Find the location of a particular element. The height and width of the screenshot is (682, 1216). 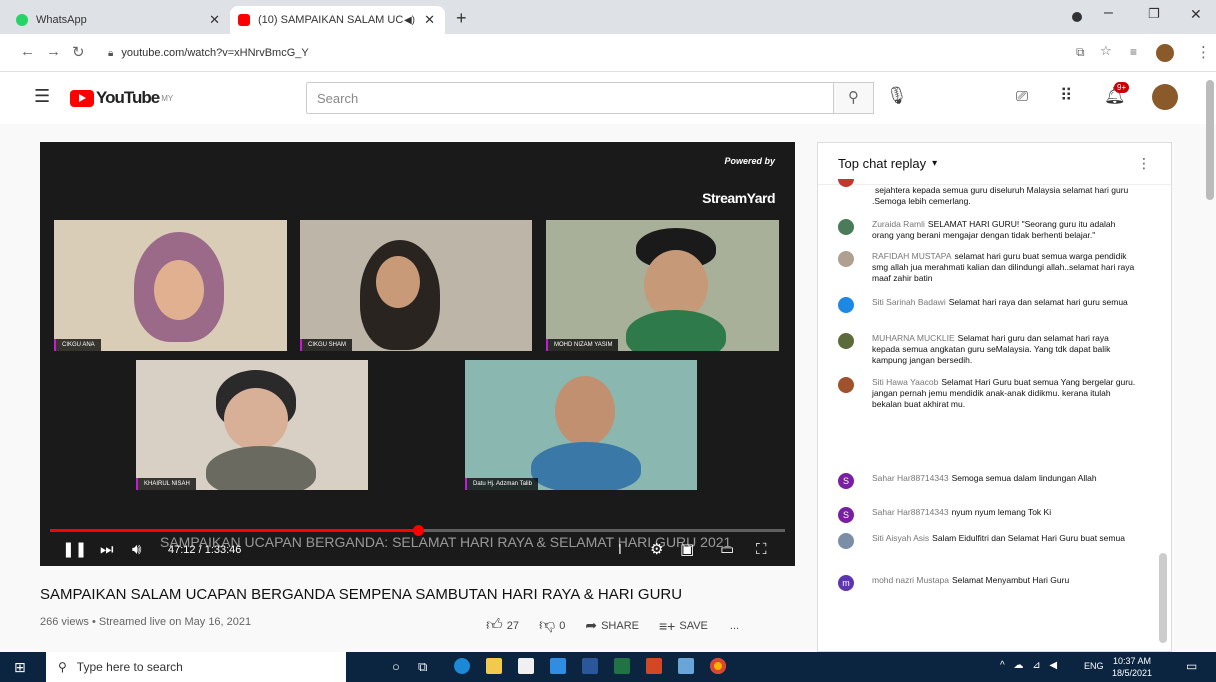

mail-icon is located at coordinates (558, 666).